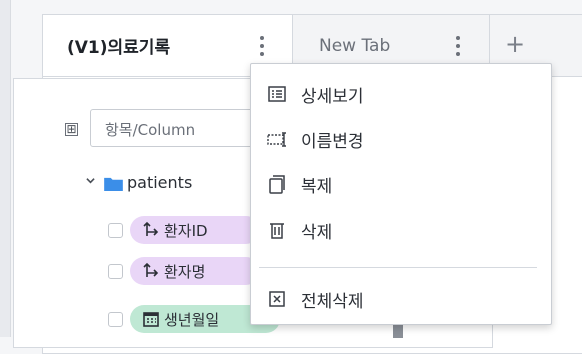 The image size is (582, 354). I want to click on chevron-down-icon, so click(90, 180).